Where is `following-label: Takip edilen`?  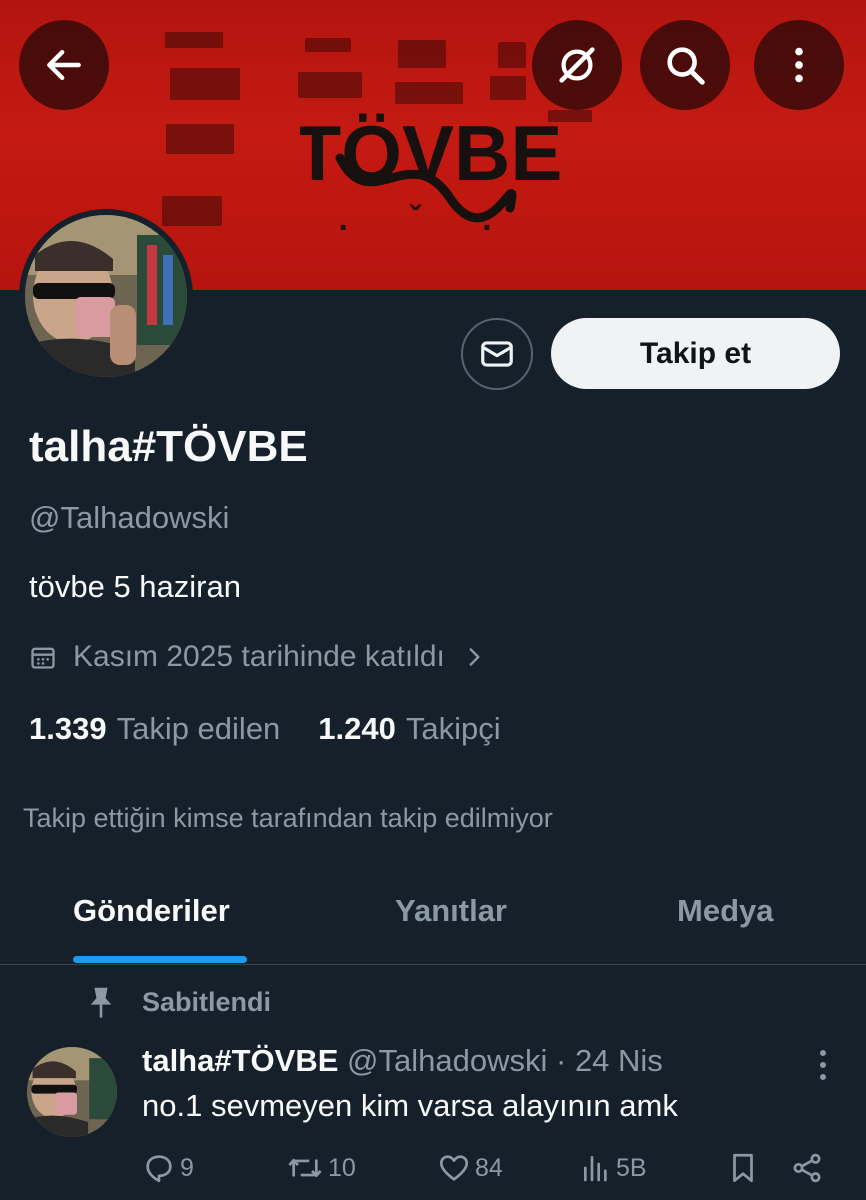
following-label: Takip edilen is located at coordinates (198, 728).